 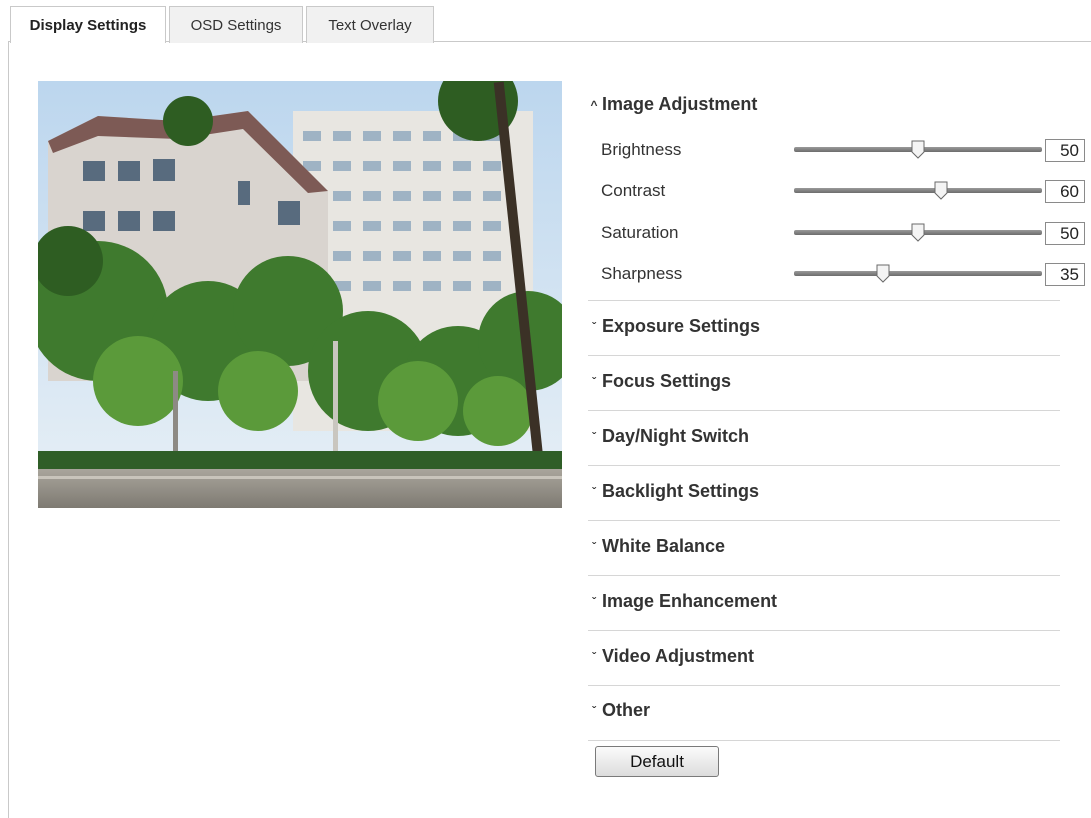 I want to click on contrast-slider, so click(x=918, y=191).